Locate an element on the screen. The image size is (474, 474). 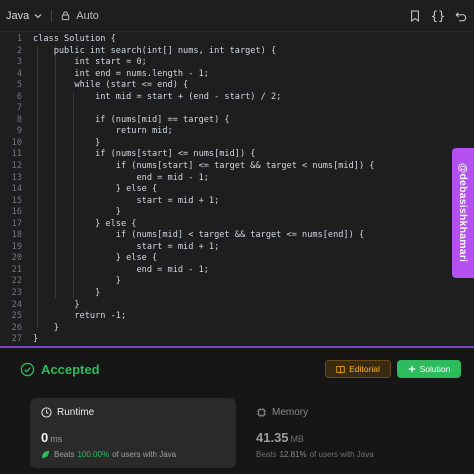
line-number: 21 is located at coordinates (16, 269).